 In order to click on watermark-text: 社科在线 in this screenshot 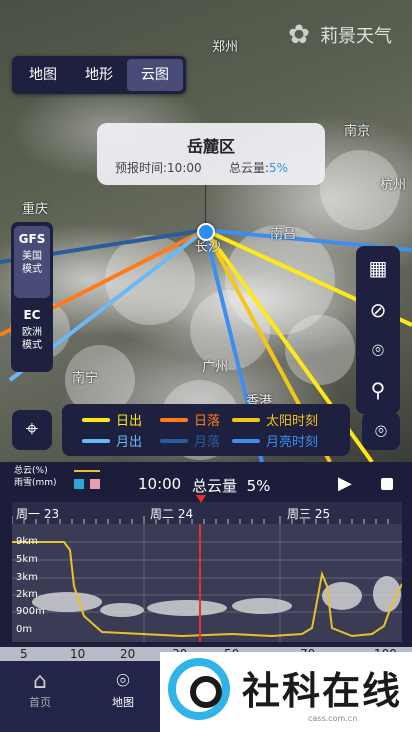, I will do `click(322, 691)`.